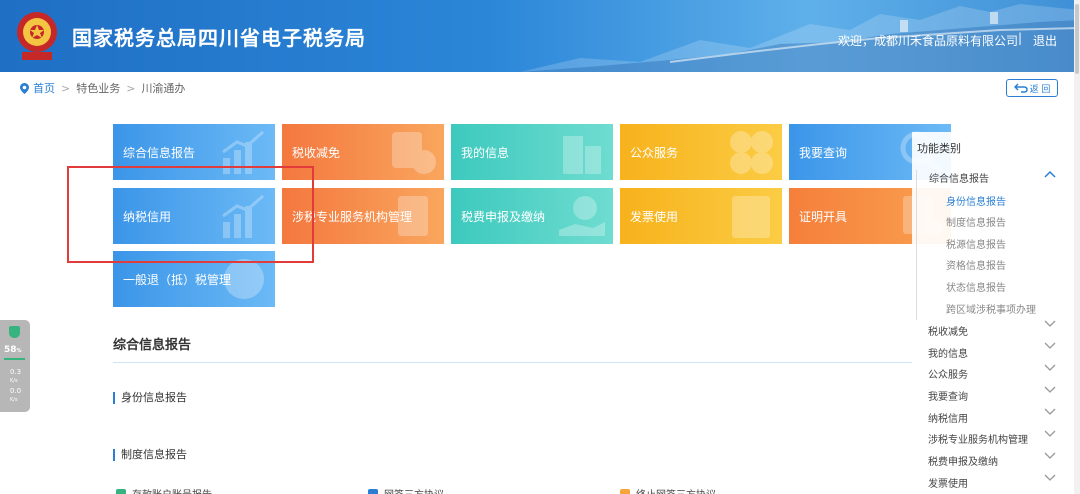  What do you see at coordinates (1077, 247) in the screenshot?
I see `page-scrollbar` at bounding box center [1077, 247].